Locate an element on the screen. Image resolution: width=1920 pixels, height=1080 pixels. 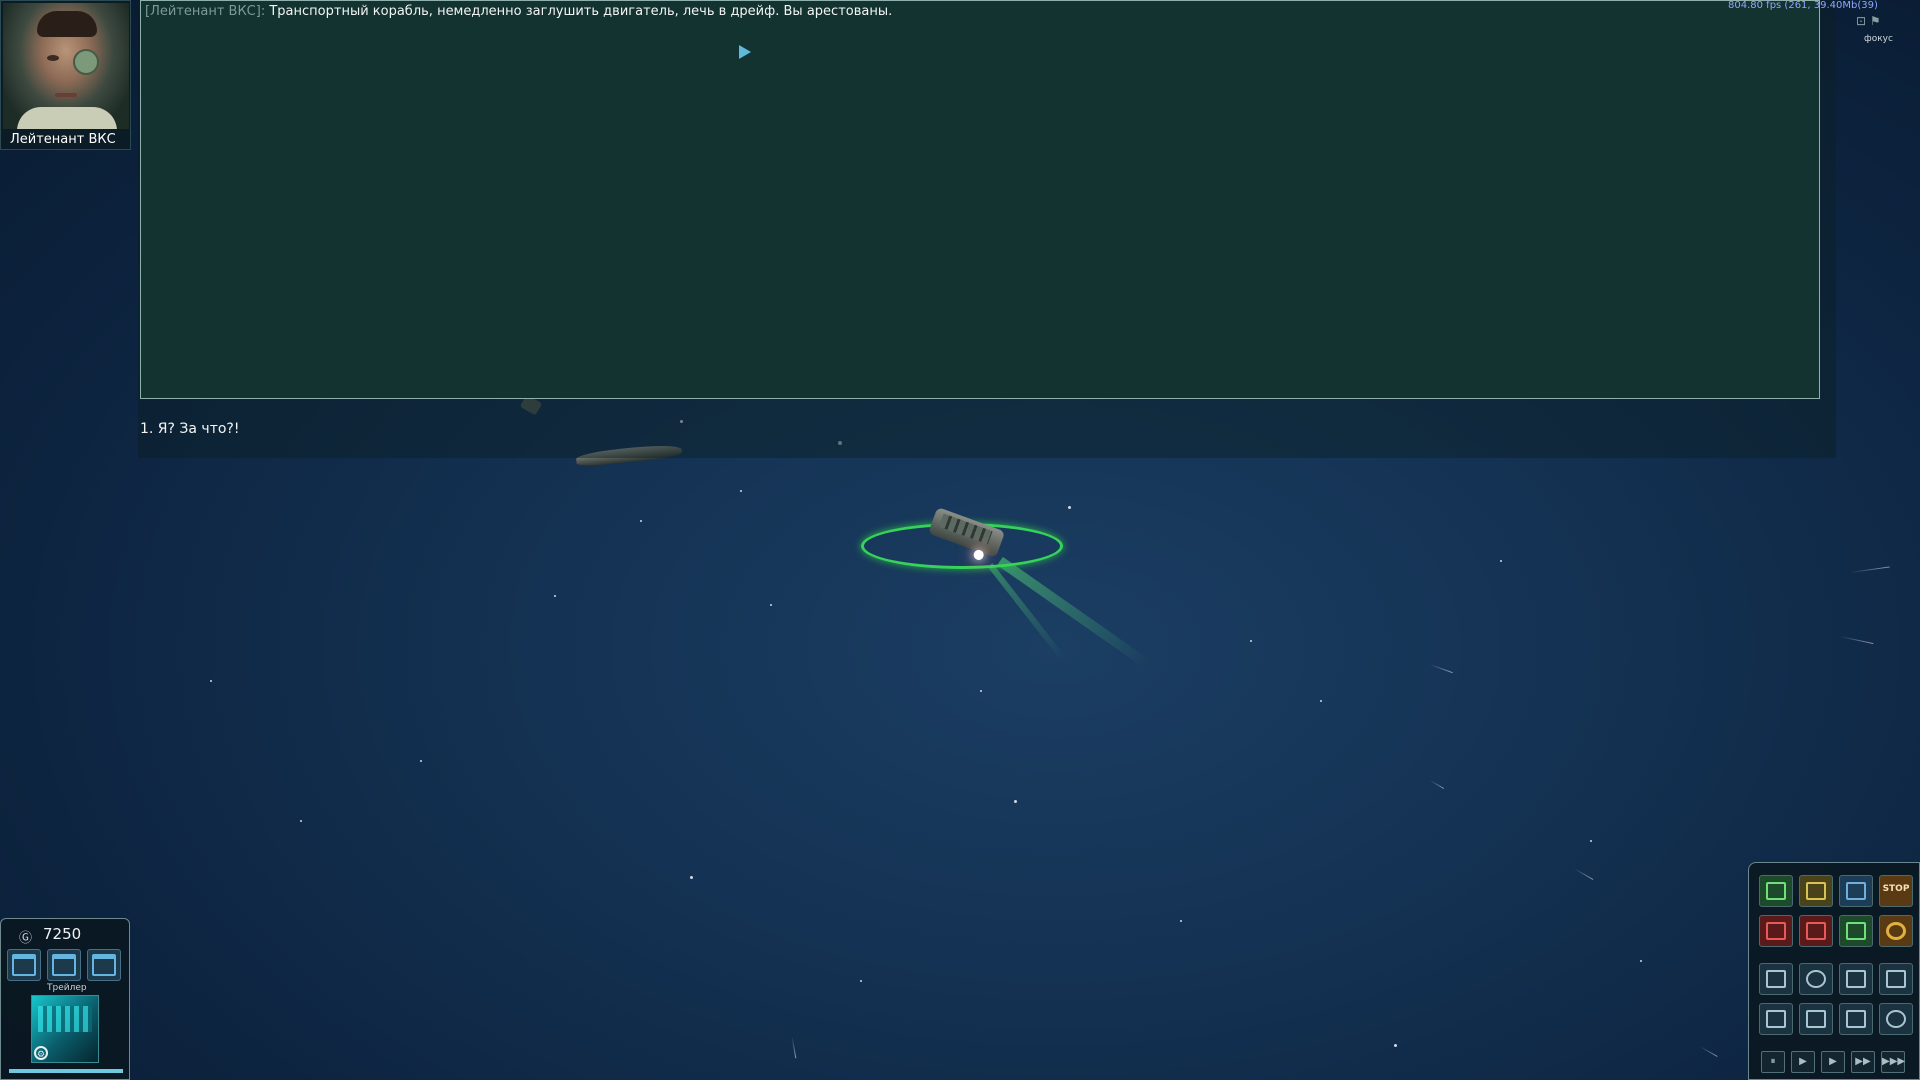
cancel-button is located at coordinates (1896, 931).